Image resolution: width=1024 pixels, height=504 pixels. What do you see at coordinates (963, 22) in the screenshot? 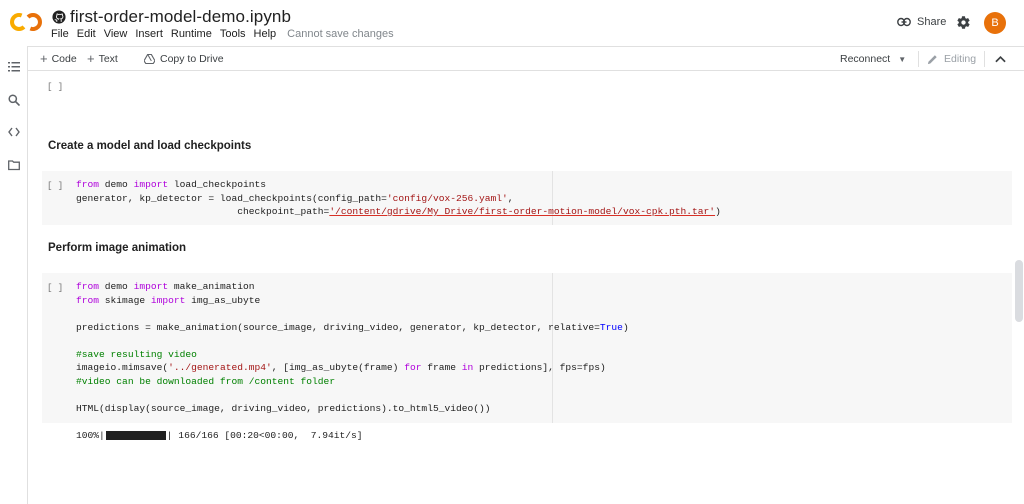
I see `gear-icon` at bounding box center [963, 22].